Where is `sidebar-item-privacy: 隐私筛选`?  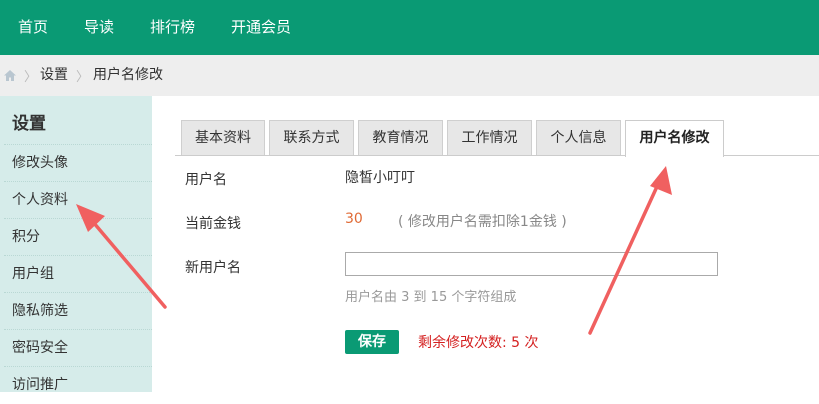
sidebar-item-privacy: 隐私筛选 is located at coordinates (78, 310).